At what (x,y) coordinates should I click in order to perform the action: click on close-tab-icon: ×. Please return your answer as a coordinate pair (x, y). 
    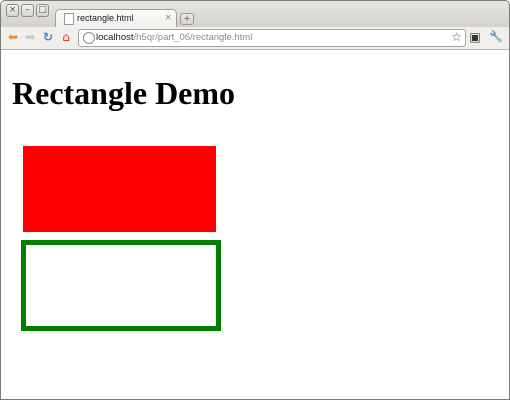
    Looking at the image, I should click on (168, 18).